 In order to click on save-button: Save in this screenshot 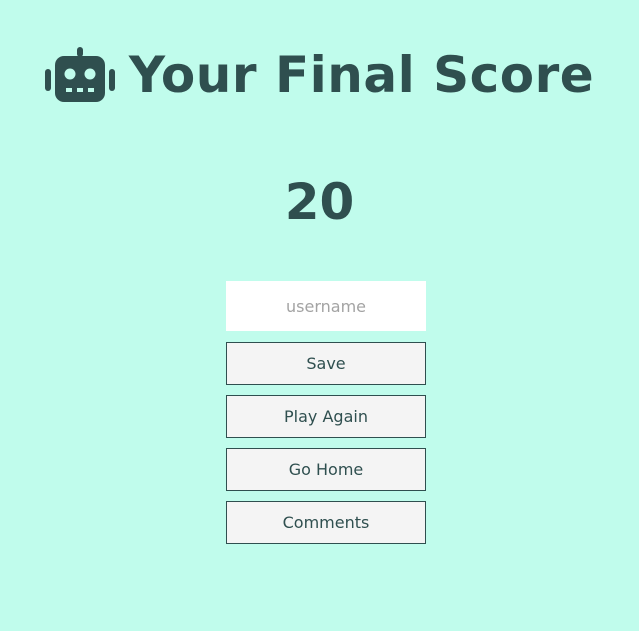, I will do `click(326, 363)`.